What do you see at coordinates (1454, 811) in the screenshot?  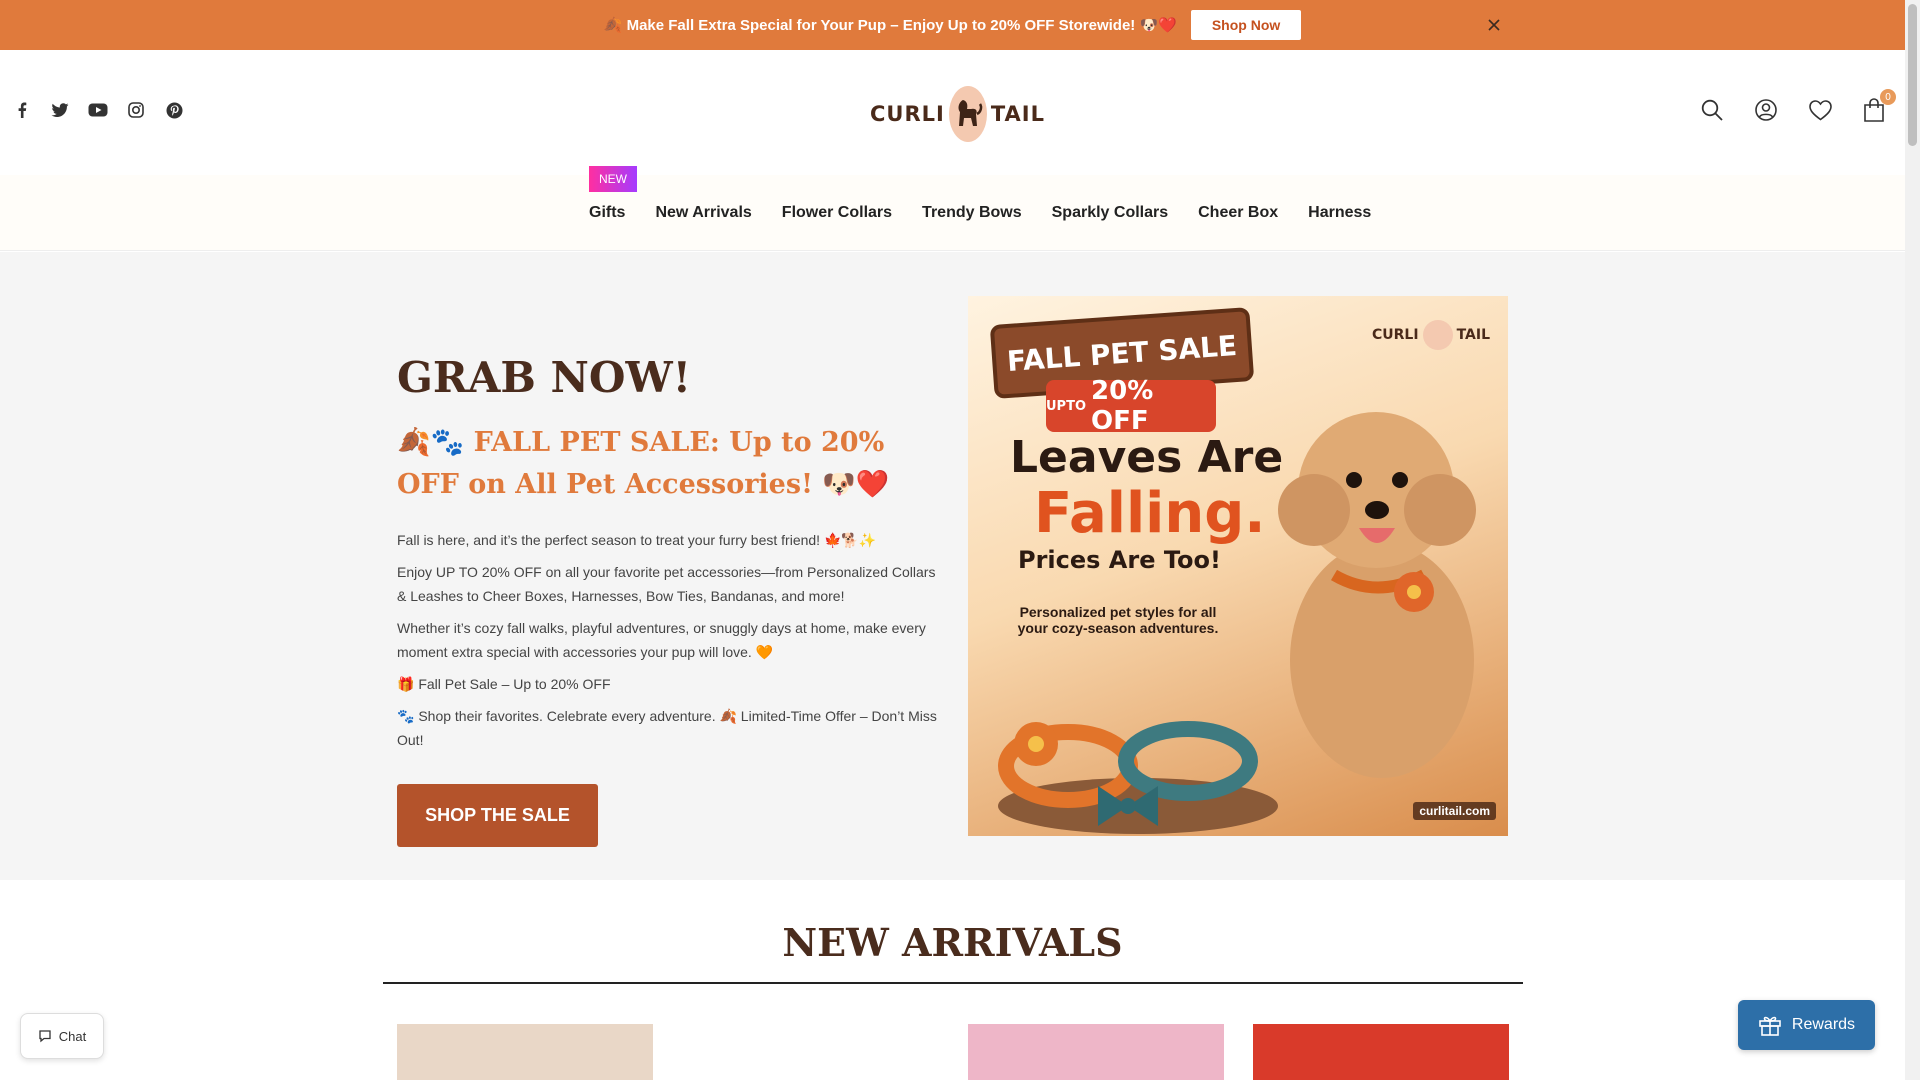 I see `promo-url: curlitail.com` at bounding box center [1454, 811].